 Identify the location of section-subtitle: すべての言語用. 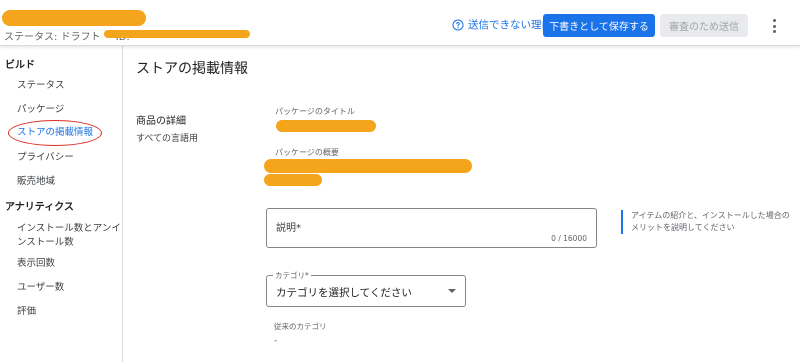
(167, 139).